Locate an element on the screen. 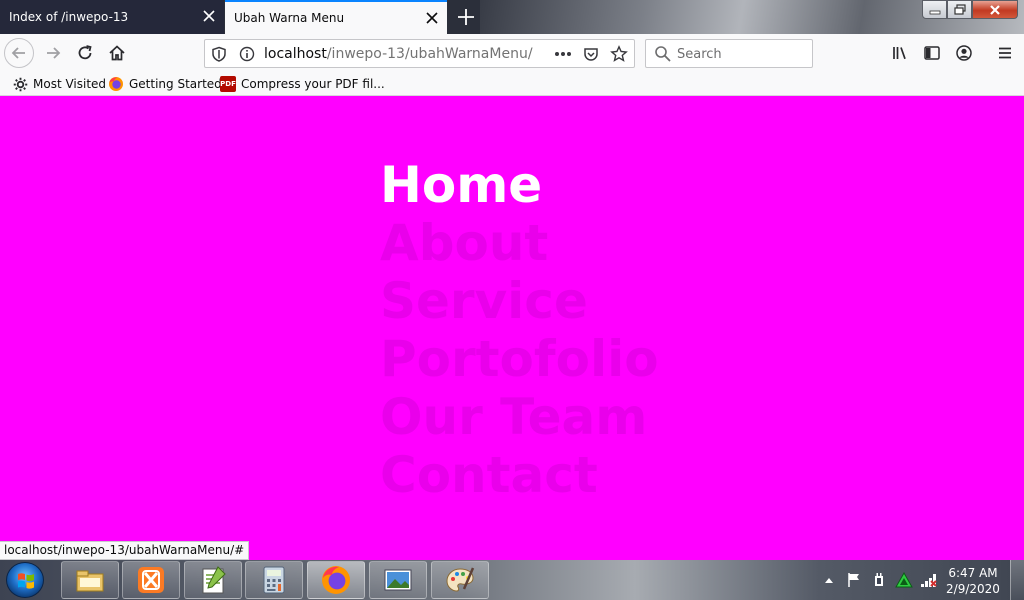  minimize-icon is located at coordinates (934, 12).